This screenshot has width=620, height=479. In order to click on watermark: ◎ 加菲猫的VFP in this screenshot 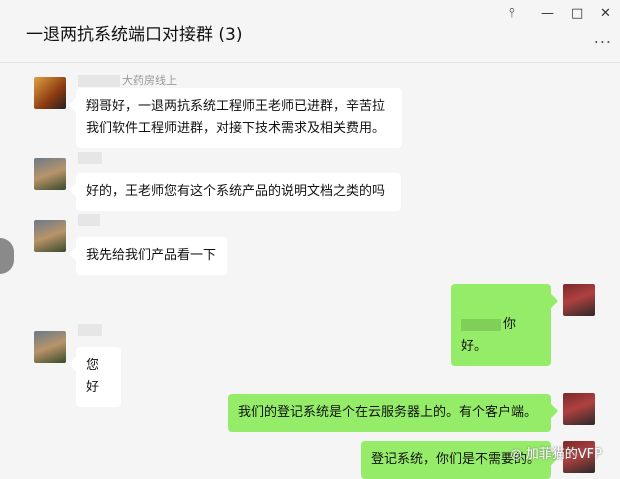, I will do `click(556, 452)`.